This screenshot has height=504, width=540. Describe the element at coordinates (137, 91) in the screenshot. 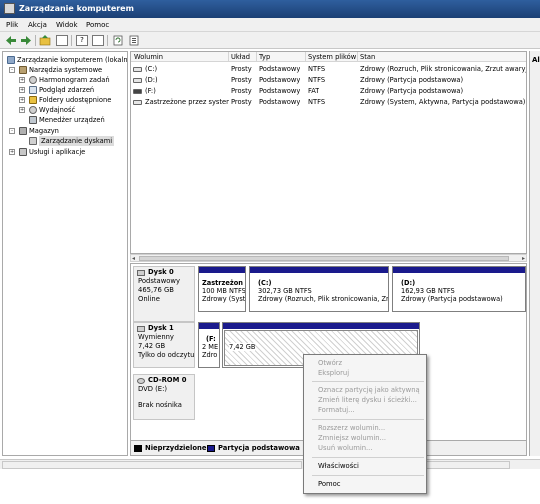

I see `removable-drive-icon` at that location.